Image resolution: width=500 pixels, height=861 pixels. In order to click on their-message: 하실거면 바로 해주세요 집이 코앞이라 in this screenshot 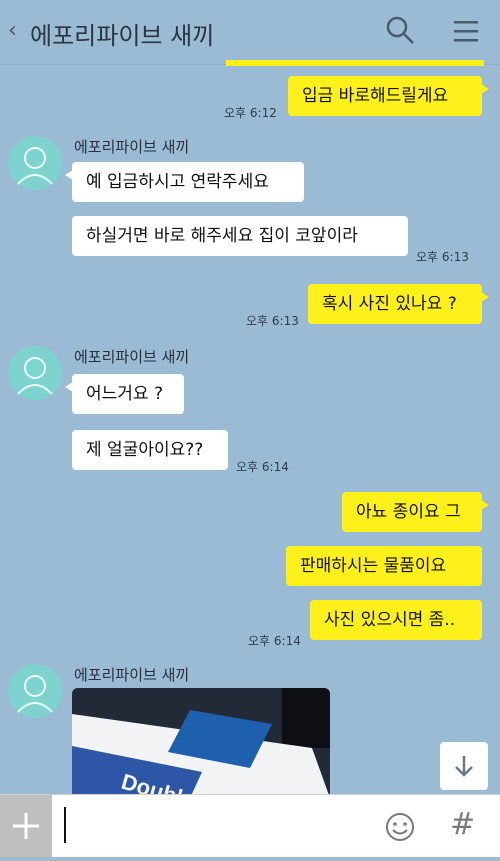, I will do `click(240, 236)`.